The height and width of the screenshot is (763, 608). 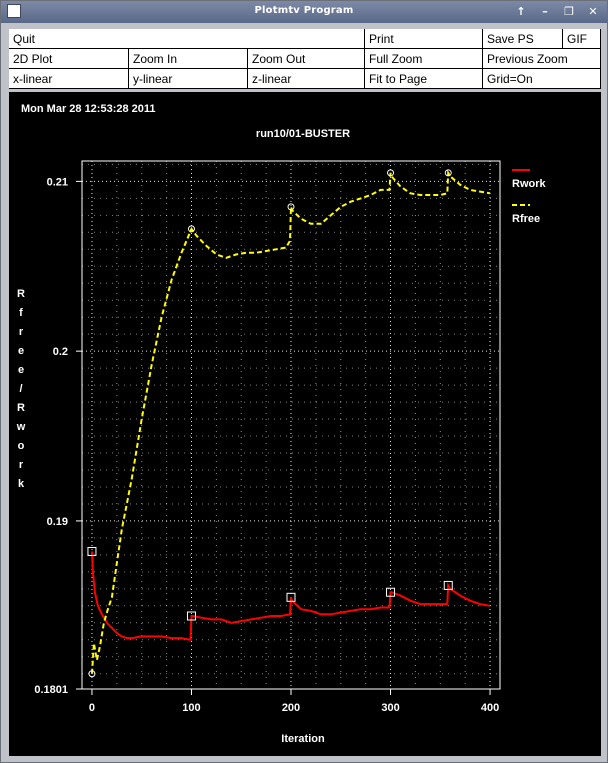 What do you see at coordinates (529, 184) in the screenshot?
I see `legend-label-rwork: Rwork` at bounding box center [529, 184].